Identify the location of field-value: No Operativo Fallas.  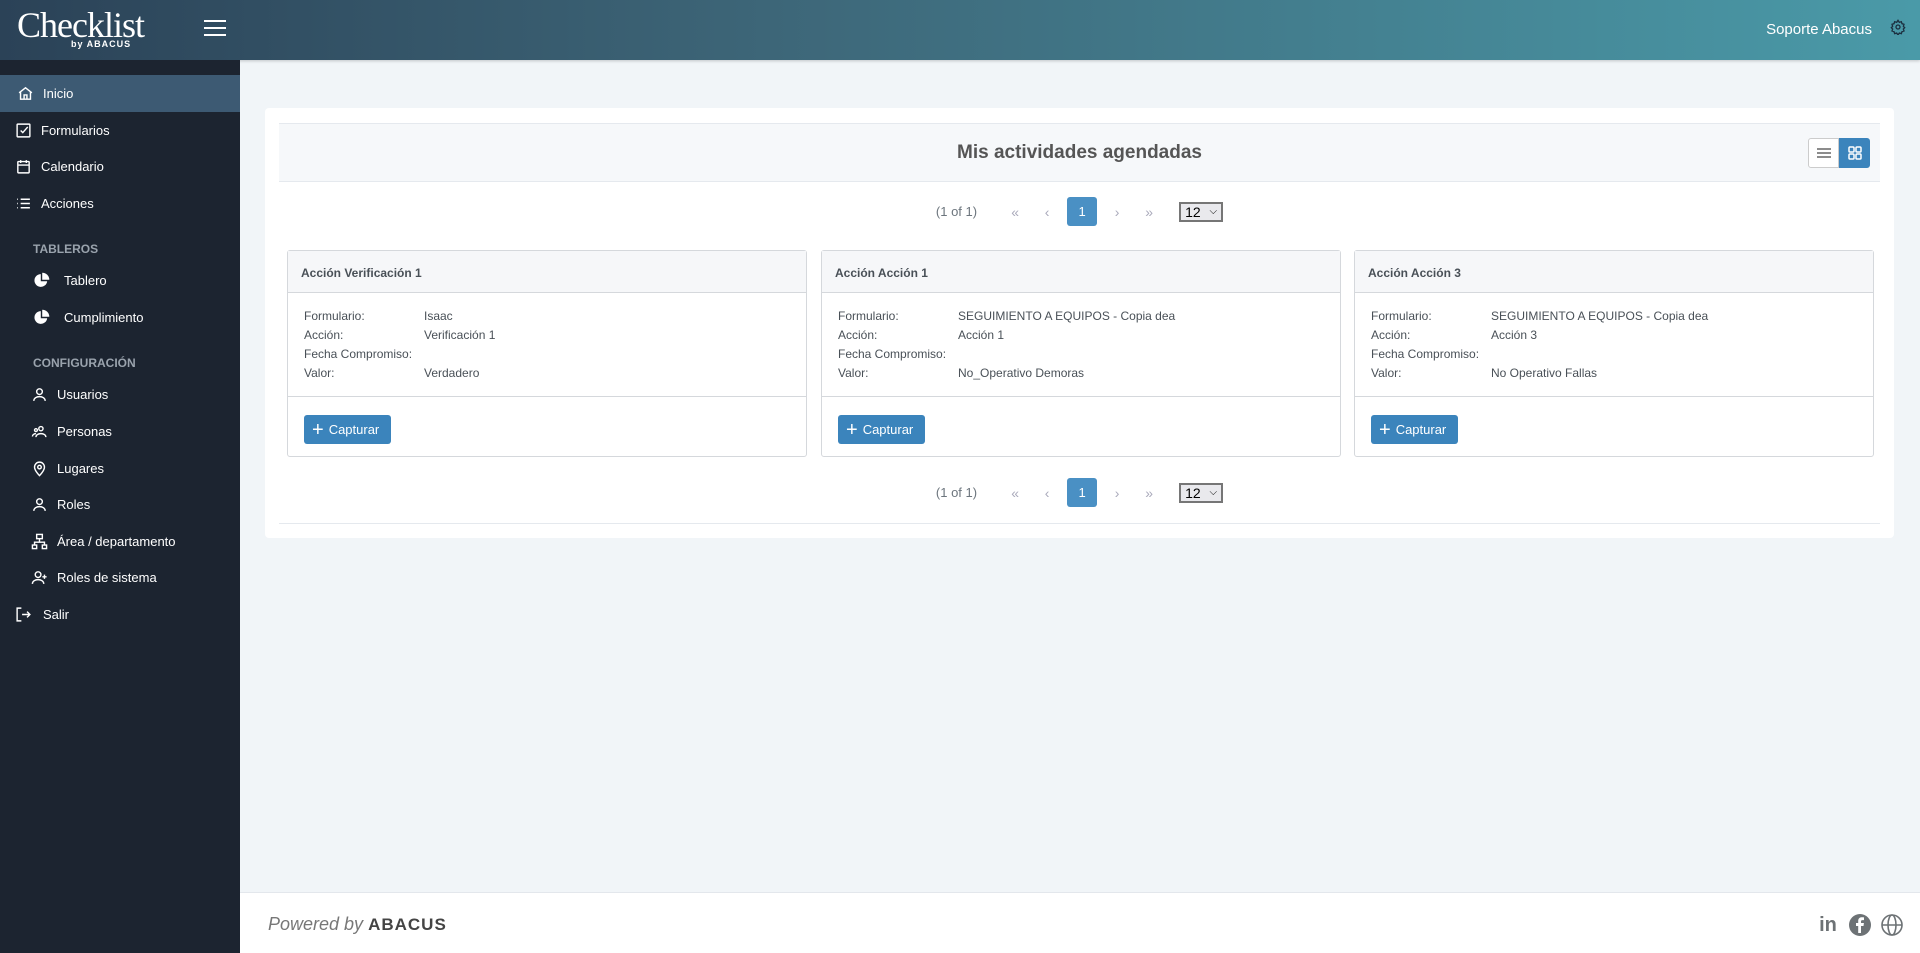
(1544, 373).